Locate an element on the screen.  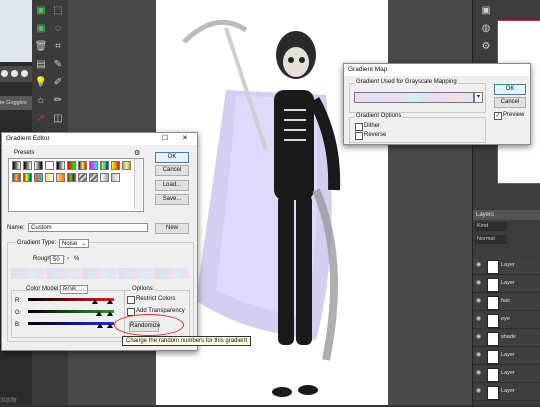
cancel-button: Cancel is located at coordinates (172, 170).